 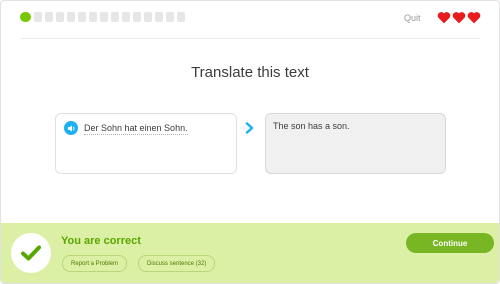 I want to click on translation-answer-box: The son has a son., so click(x=355, y=143).